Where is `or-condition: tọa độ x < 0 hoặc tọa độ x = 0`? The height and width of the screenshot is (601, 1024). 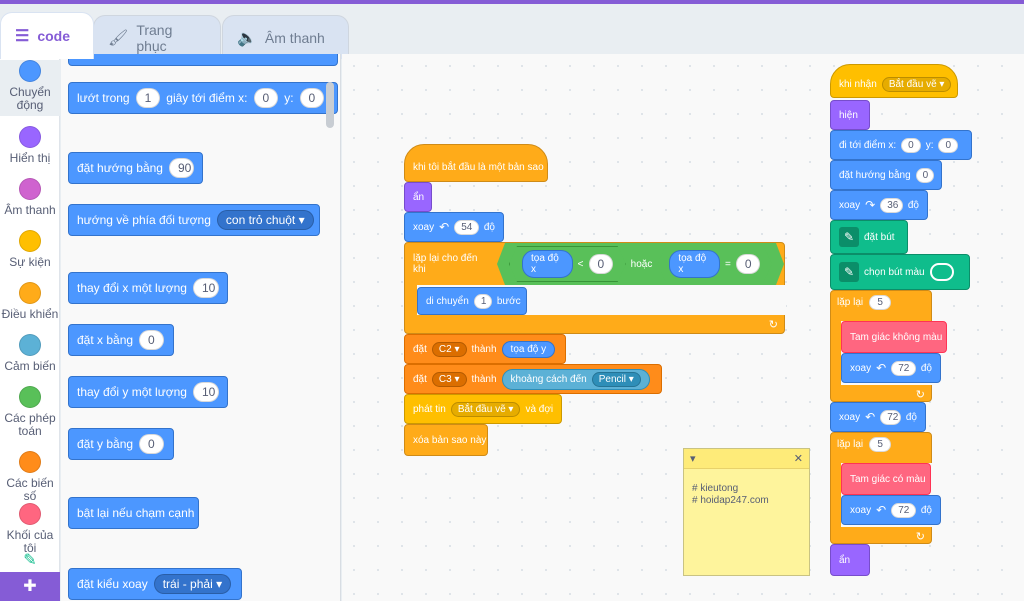 or-condition: tọa độ x < 0 hoặc tọa độ x = 0 is located at coordinates (640, 264).